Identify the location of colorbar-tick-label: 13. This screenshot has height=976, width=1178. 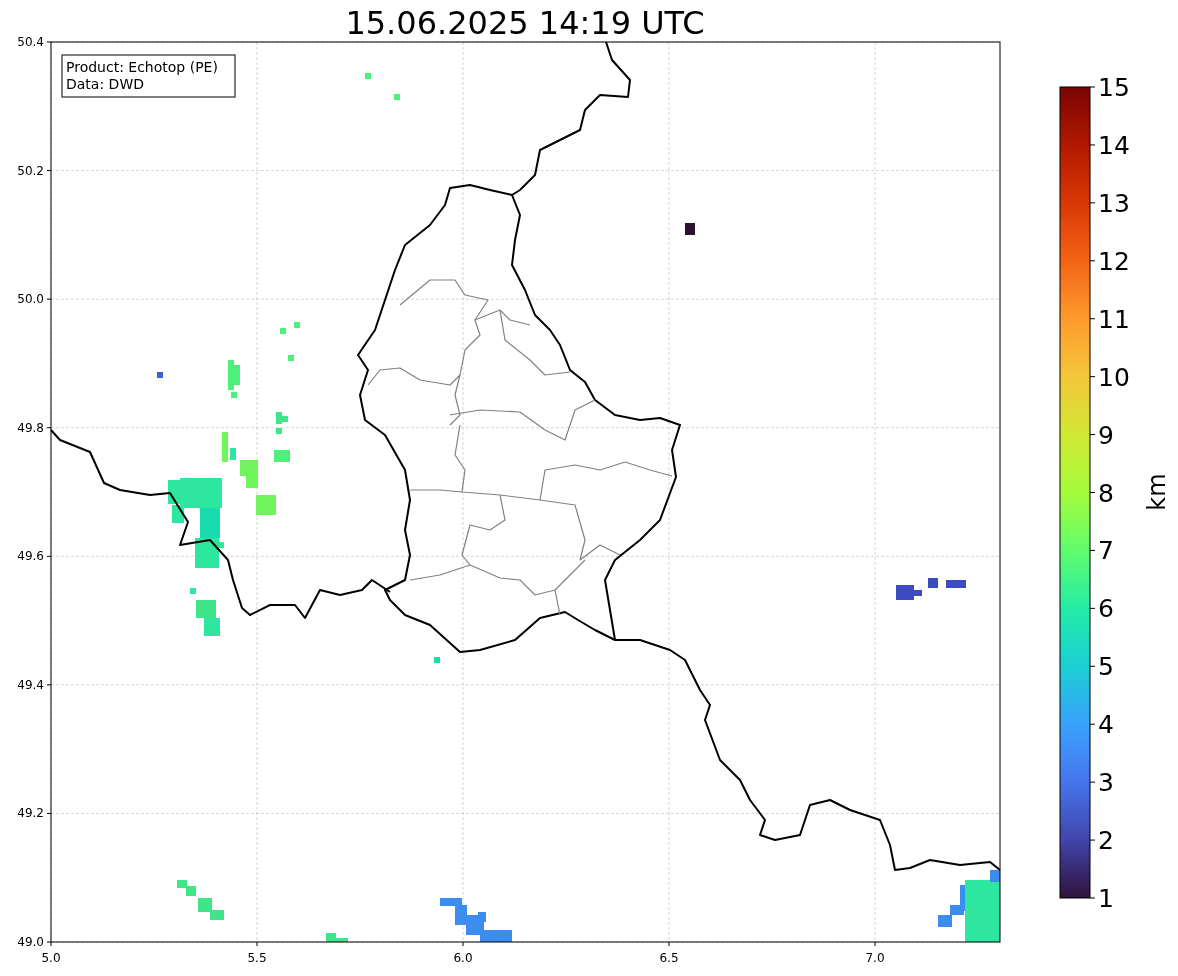
(1114, 203).